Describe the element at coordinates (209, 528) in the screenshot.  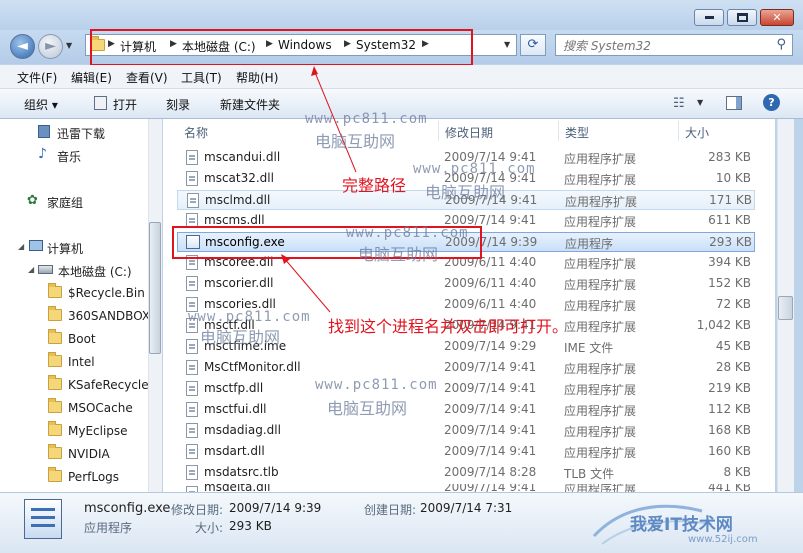
I see `details-size-label: 大小:` at that location.